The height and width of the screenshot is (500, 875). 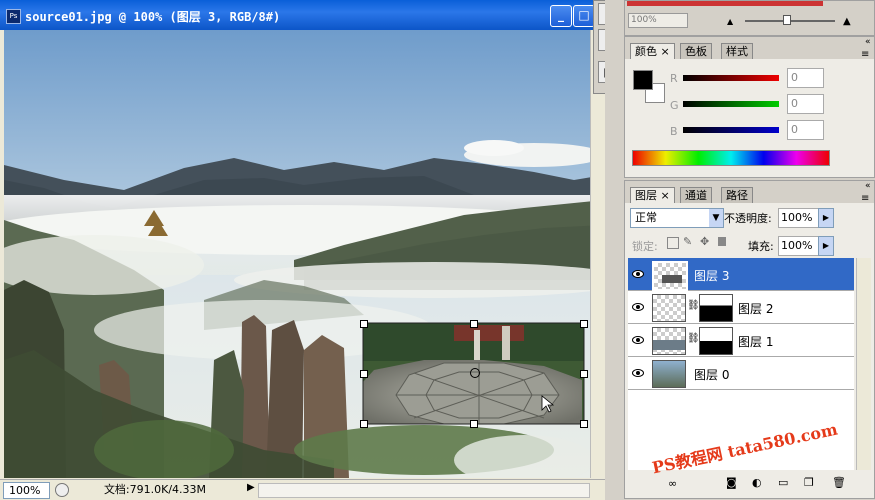 I want to click on layer-name: 图层 1, so click(x=755, y=341).